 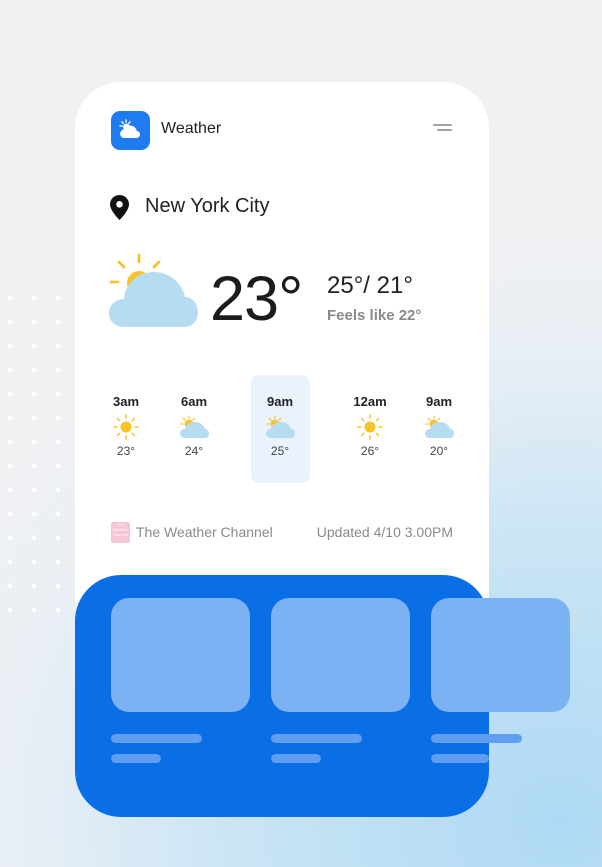 What do you see at coordinates (126, 451) in the screenshot?
I see `hour-temp: 23°` at bounding box center [126, 451].